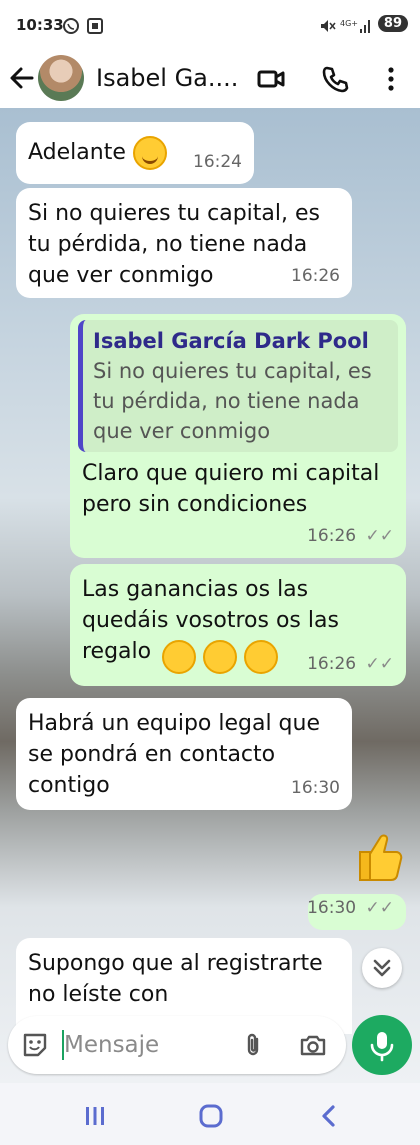 Image resolution: width=420 pixels, height=1145 pixels. I want to click on message-meta: 16:30 ✓✓, so click(350, 908).